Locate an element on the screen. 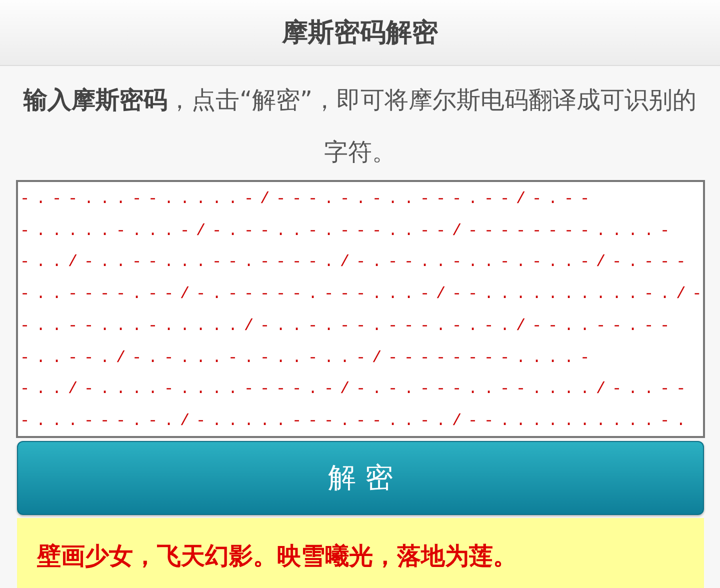  page-title: 摩斯密码解密 is located at coordinates (360, 33).